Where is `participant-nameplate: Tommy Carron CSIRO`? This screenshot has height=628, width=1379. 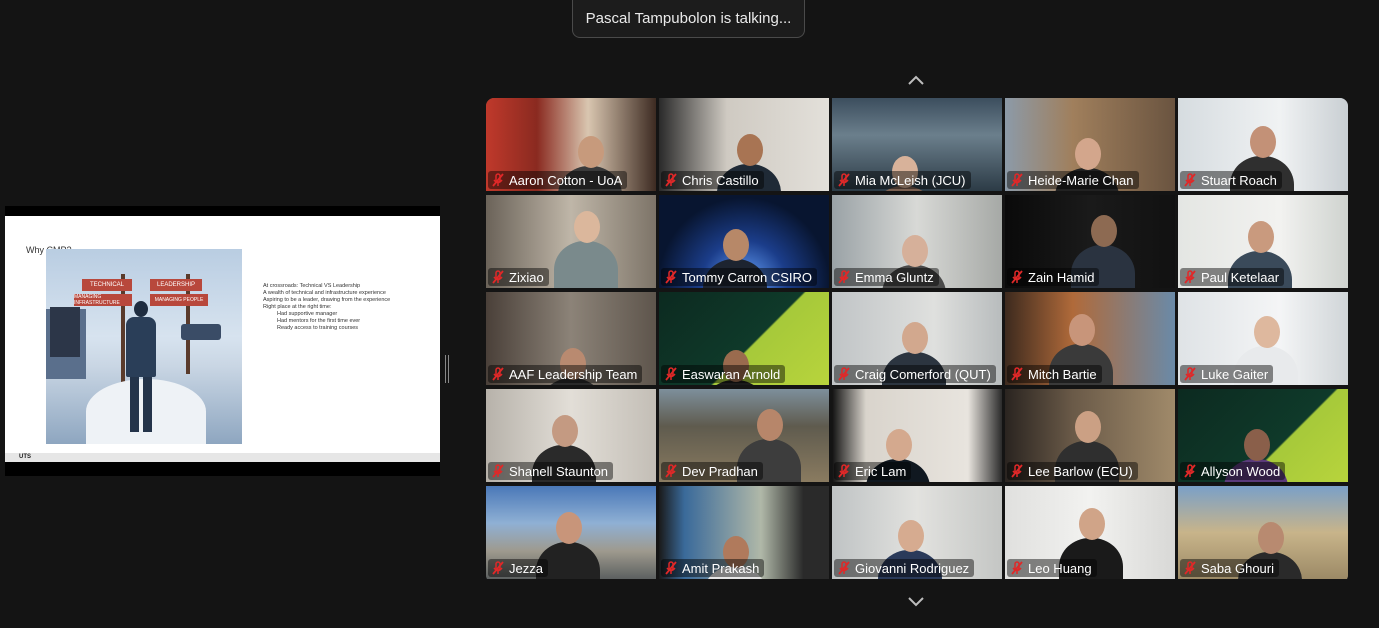 participant-nameplate: Tommy Carron CSIRO is located at coordinates (739, 277).